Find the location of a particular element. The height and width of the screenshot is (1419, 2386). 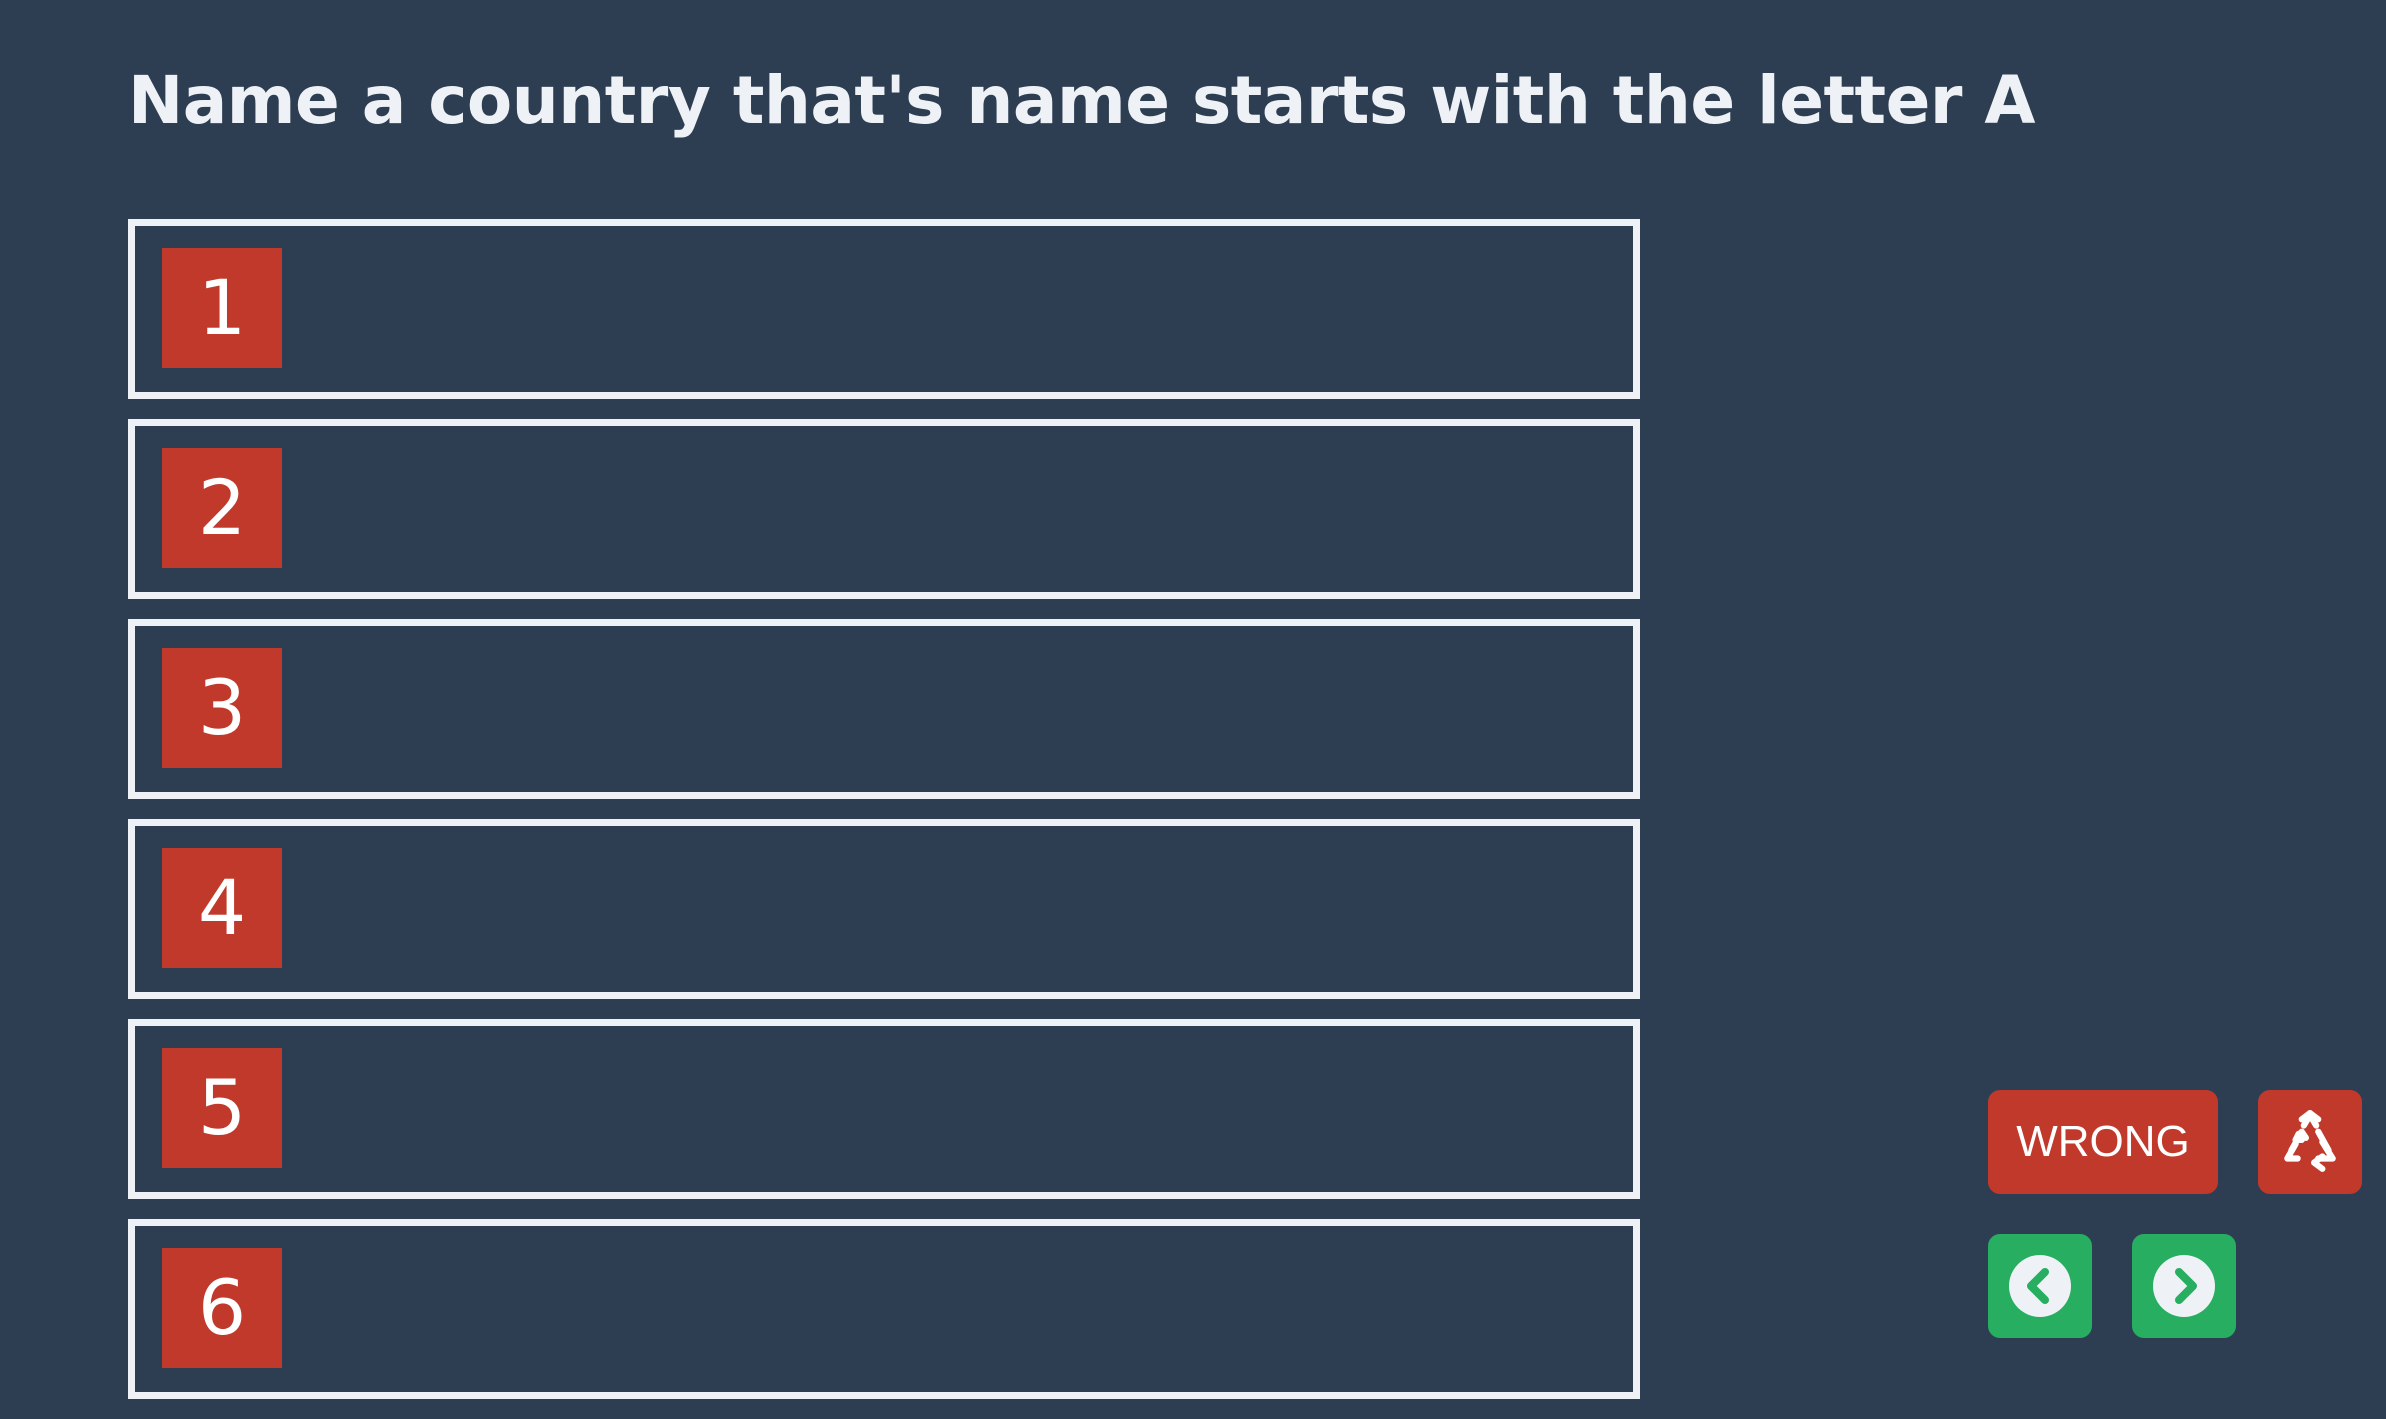

next-button is located at coordinates (2184, 1286).